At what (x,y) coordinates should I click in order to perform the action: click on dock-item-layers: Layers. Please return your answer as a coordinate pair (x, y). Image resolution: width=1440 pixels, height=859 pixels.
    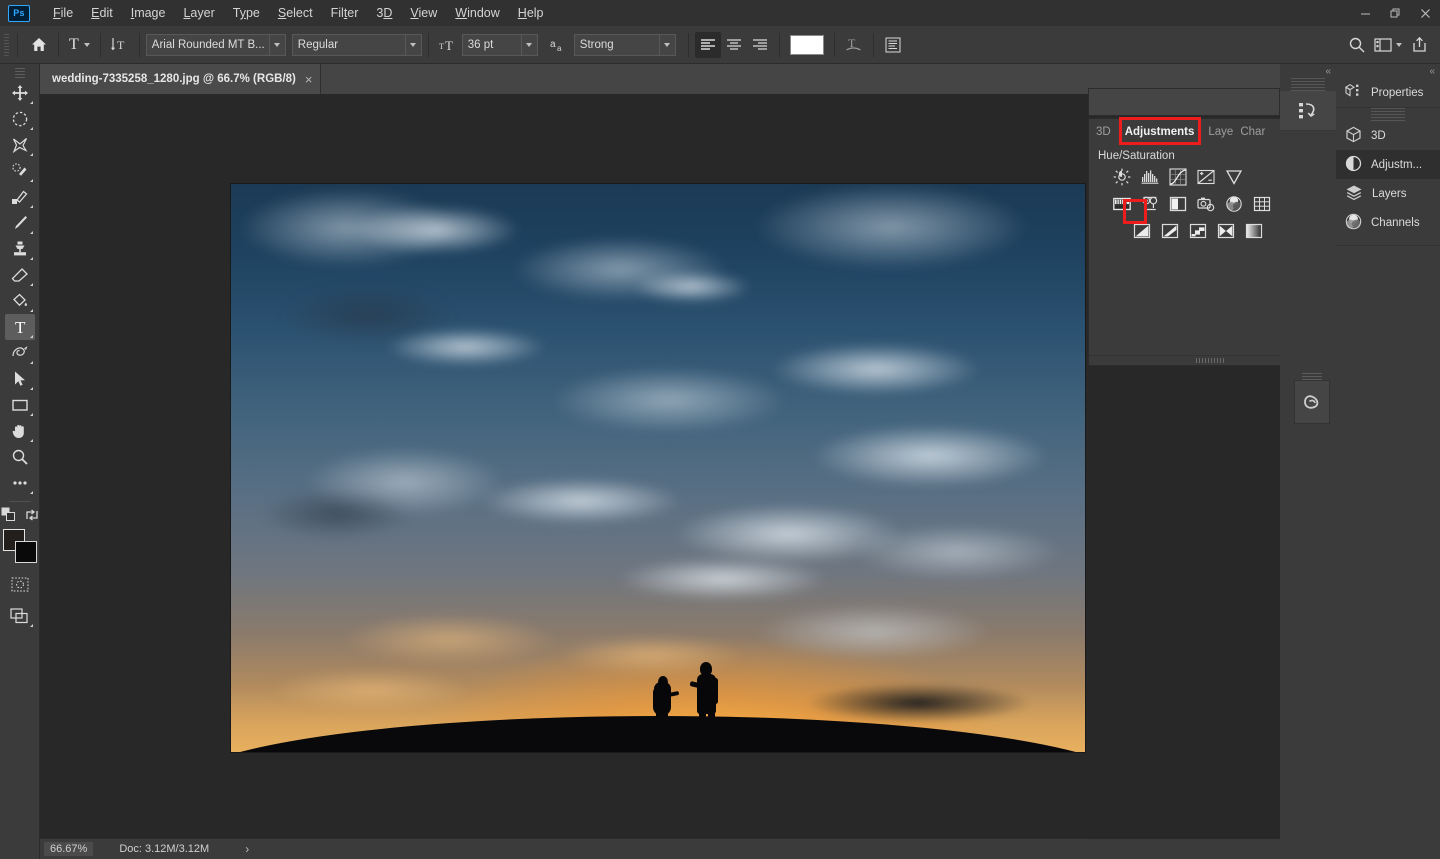
    Looking at the image, I should click on (1388, 193).